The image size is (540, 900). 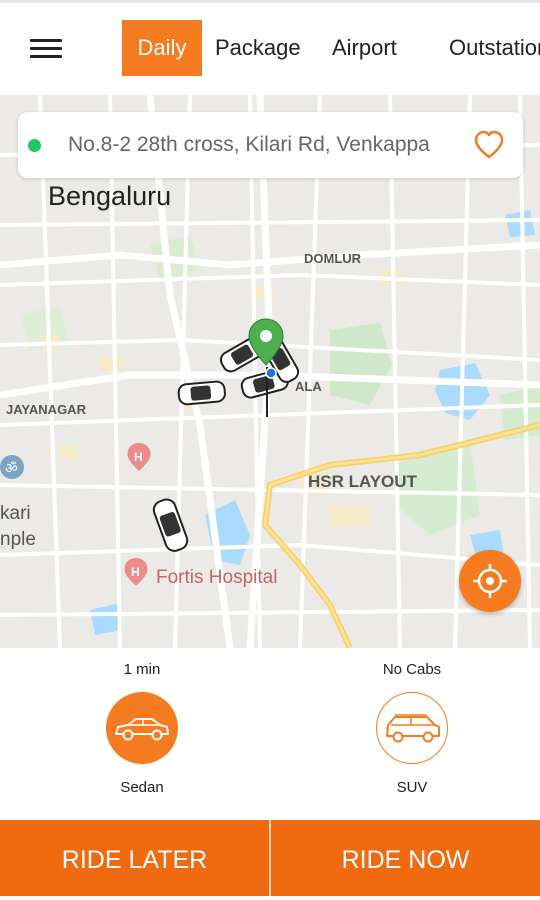 What do you see at coordinates (375, 48) in the screenshot?
I see `tab-airport: Airport` at bounding box center [375, 48].